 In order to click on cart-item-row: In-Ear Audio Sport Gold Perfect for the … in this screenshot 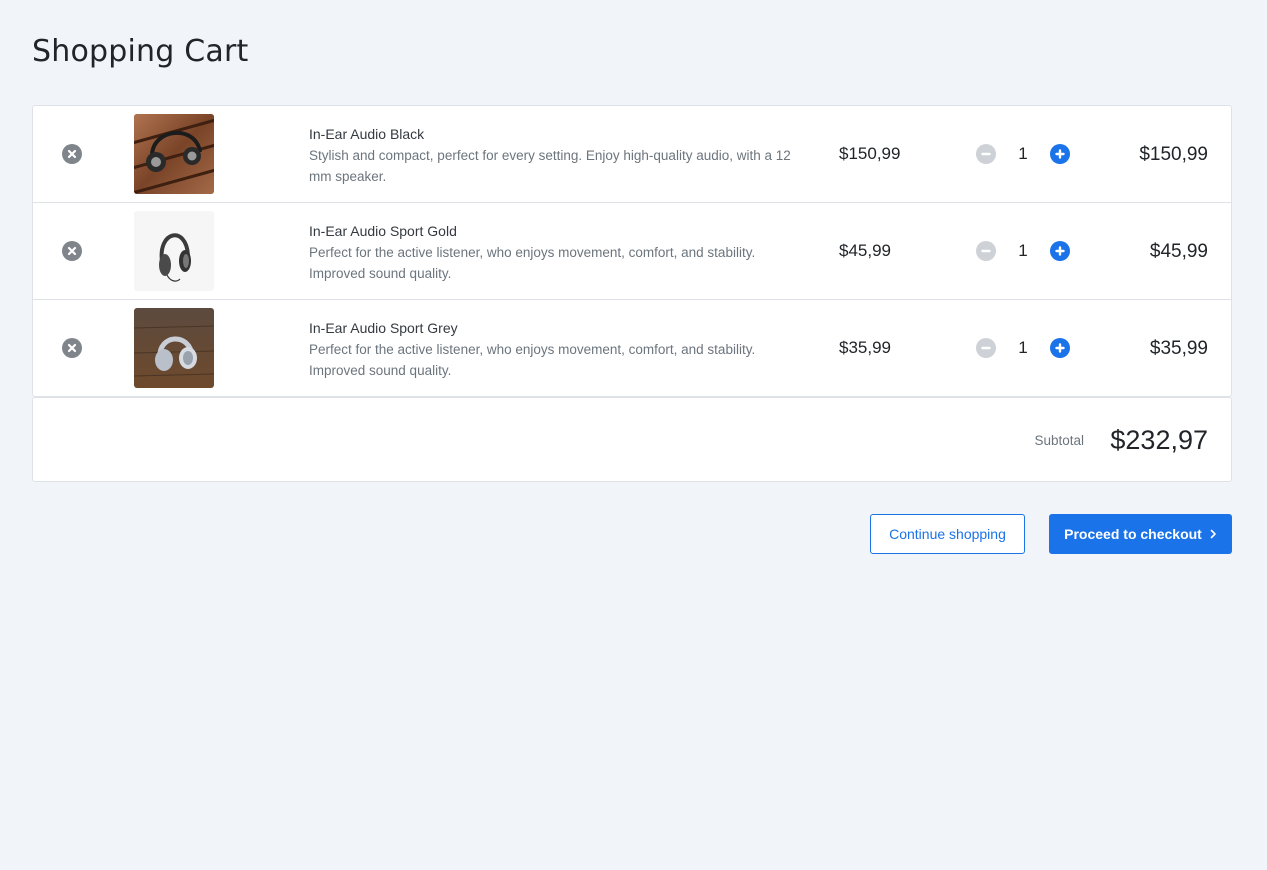, I will do `click(632, 251)`.